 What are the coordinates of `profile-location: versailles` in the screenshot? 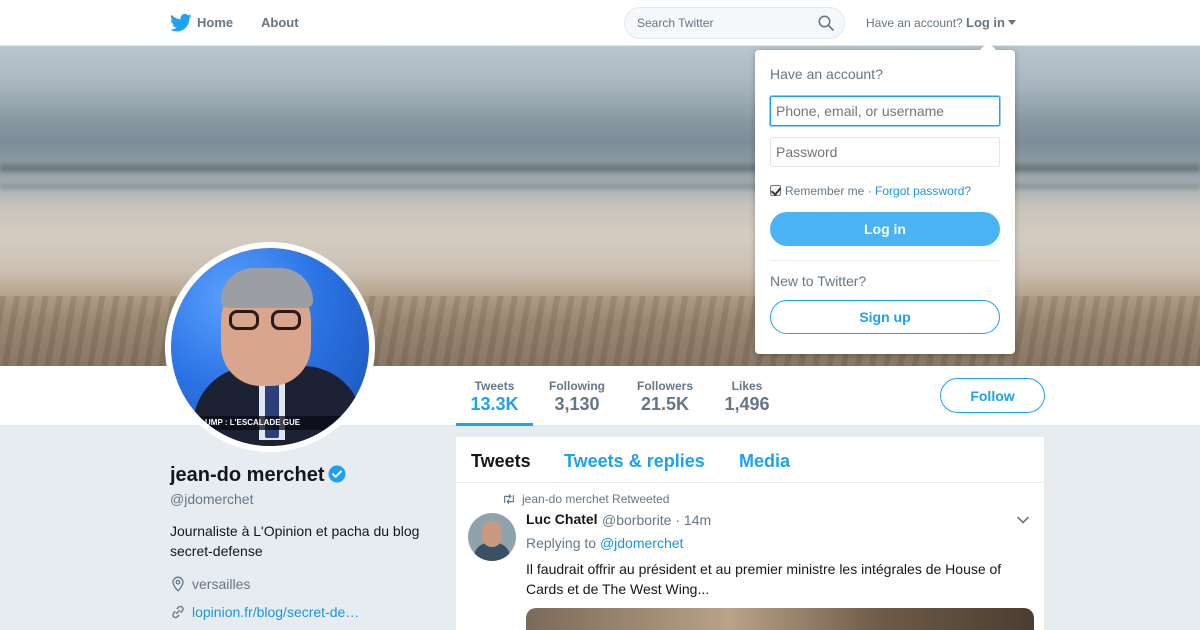 It's located at (210, 584).